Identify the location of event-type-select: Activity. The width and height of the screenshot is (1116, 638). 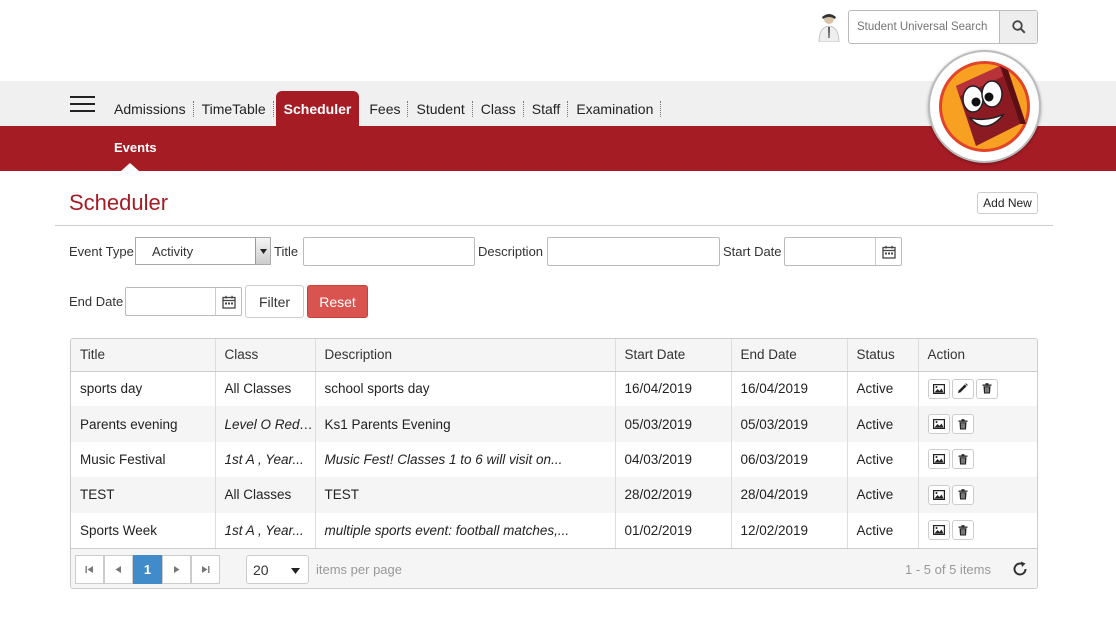
(203, 251).